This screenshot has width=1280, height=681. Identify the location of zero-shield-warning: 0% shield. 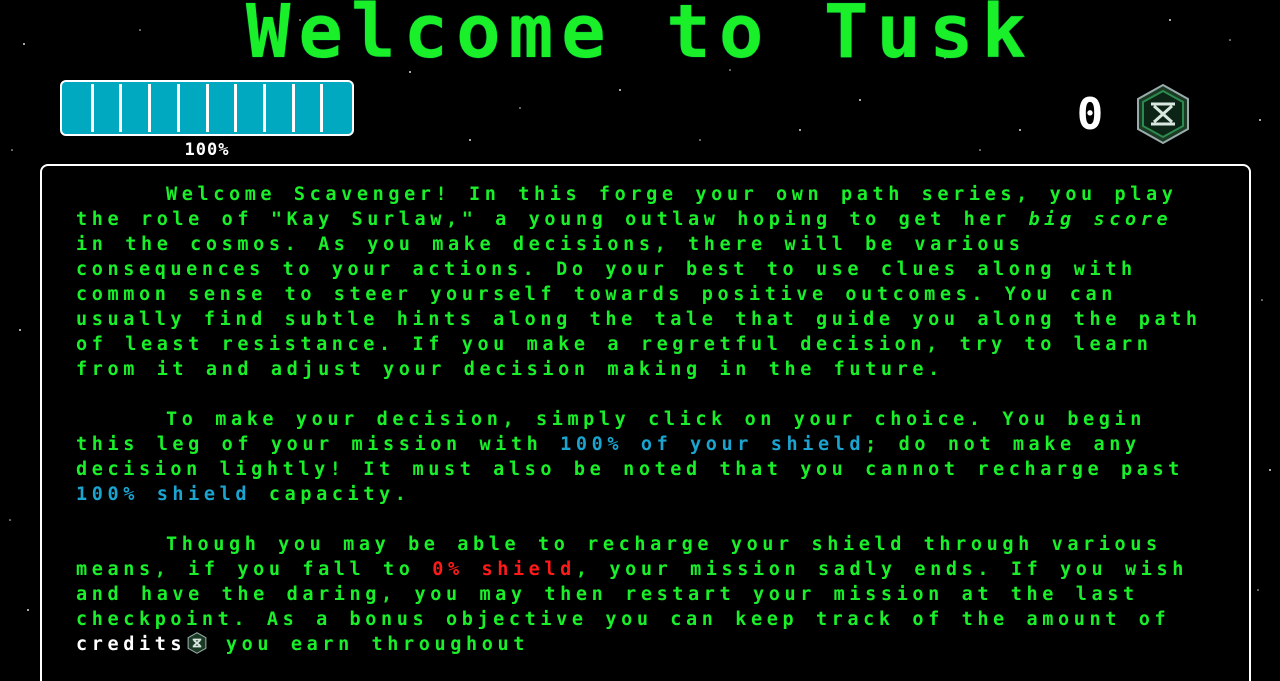
(504, 569).